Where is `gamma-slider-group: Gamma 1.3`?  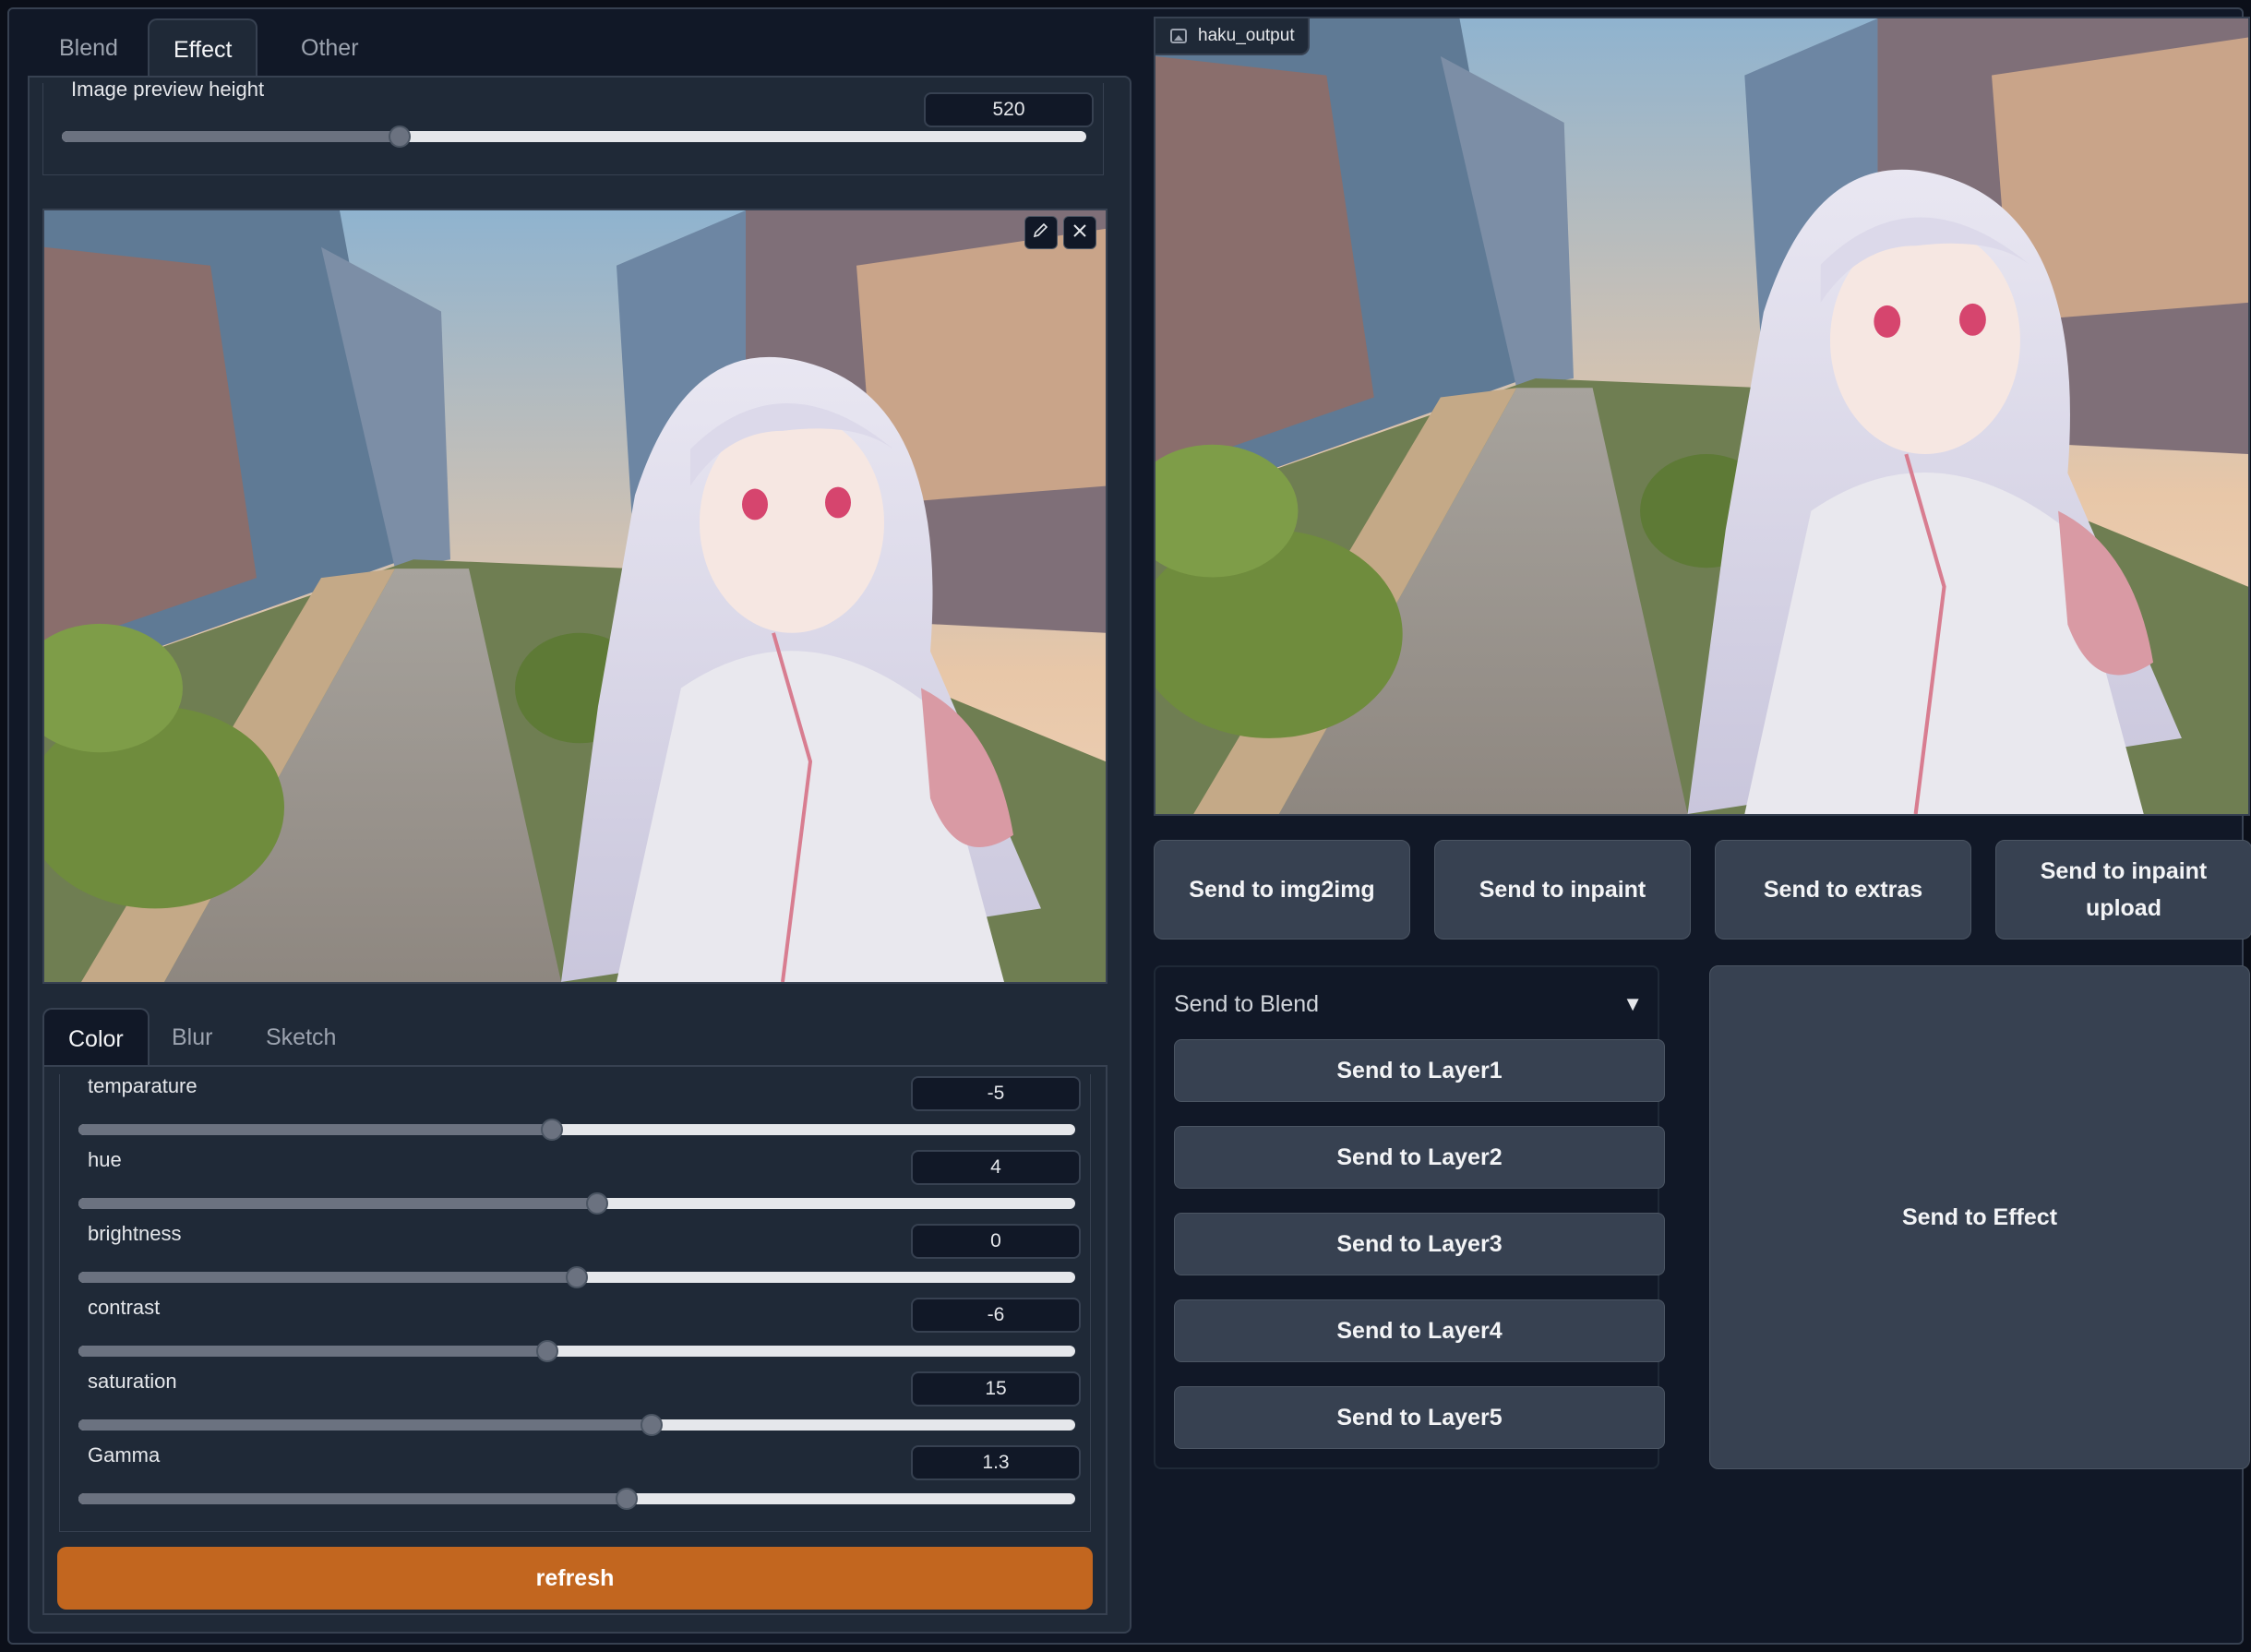 gamma-slider-group: Gamma 1.3 is located at coordinates (576, 1480).